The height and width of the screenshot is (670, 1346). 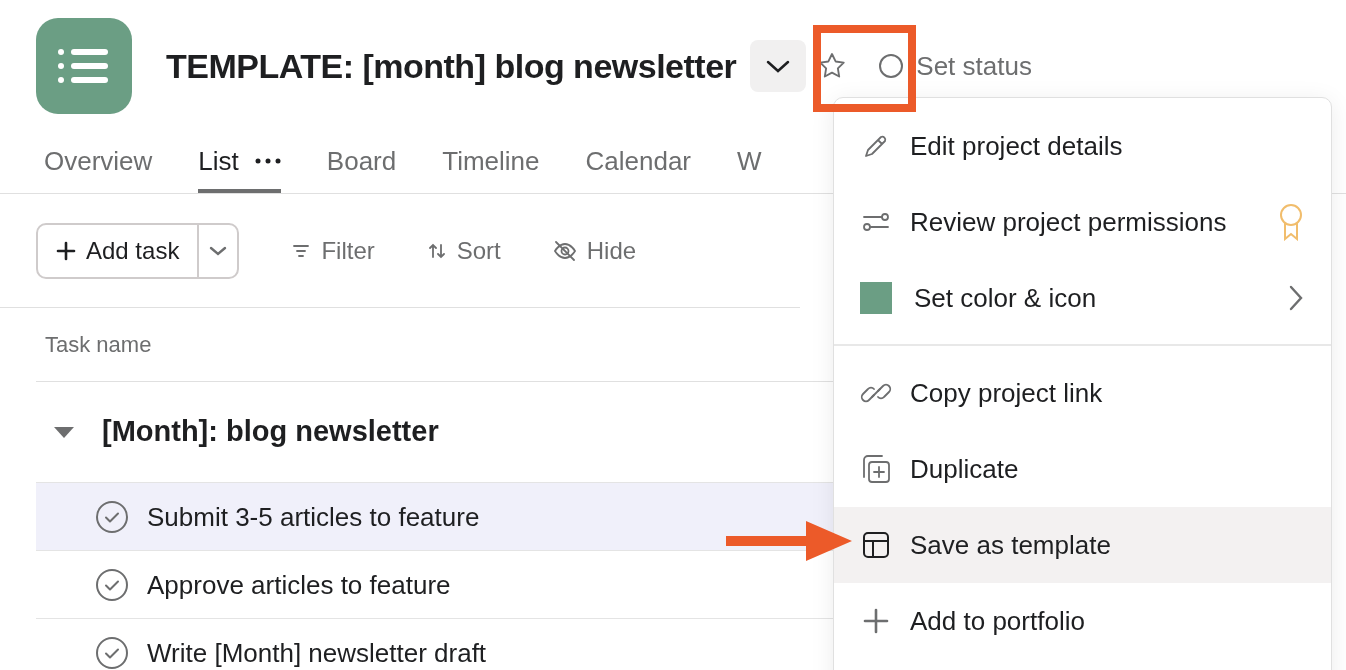 I want to click on menu-item: Copy project link, so click(x=1082, y=393).